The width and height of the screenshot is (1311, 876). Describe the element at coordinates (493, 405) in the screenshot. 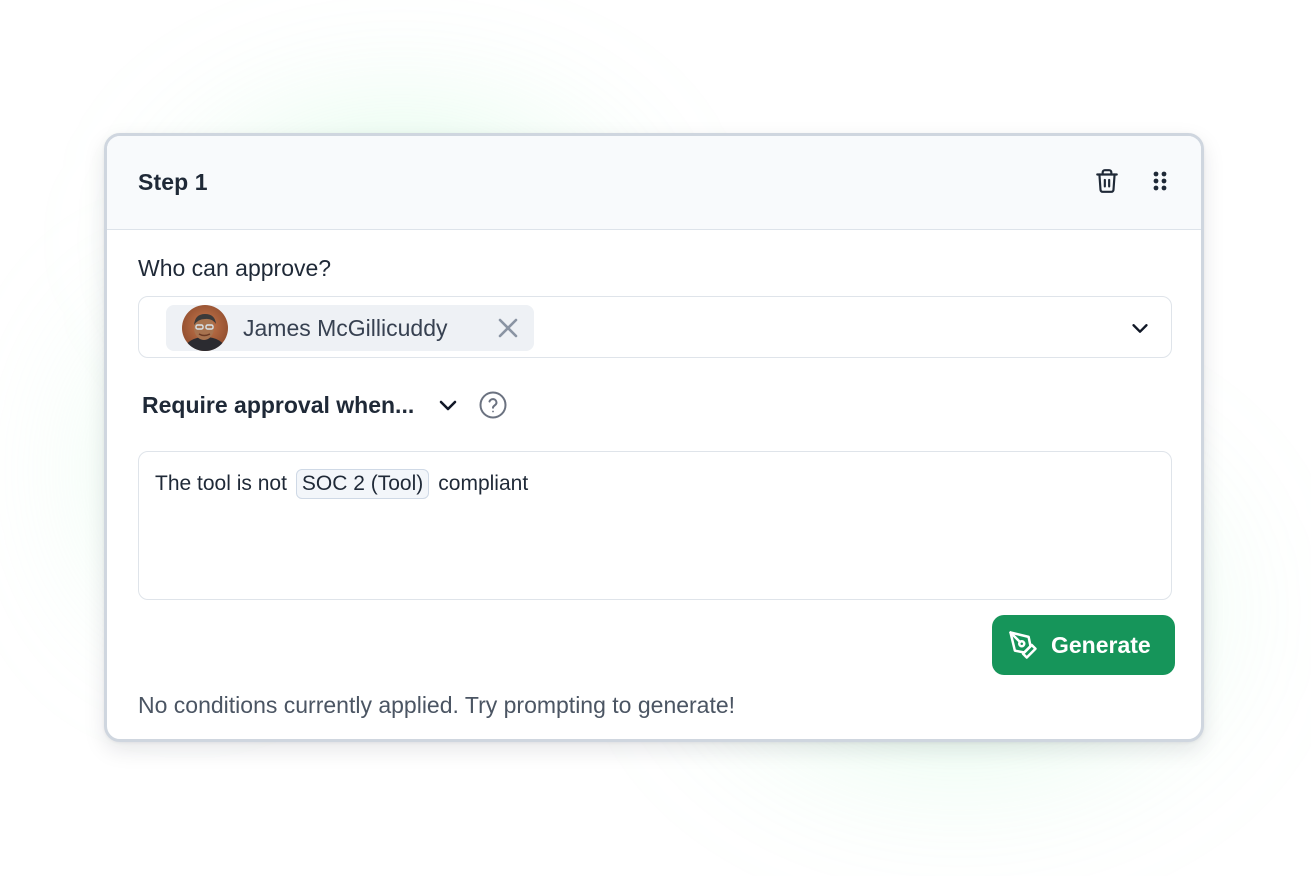

I see `help-circle-icon` at that location.